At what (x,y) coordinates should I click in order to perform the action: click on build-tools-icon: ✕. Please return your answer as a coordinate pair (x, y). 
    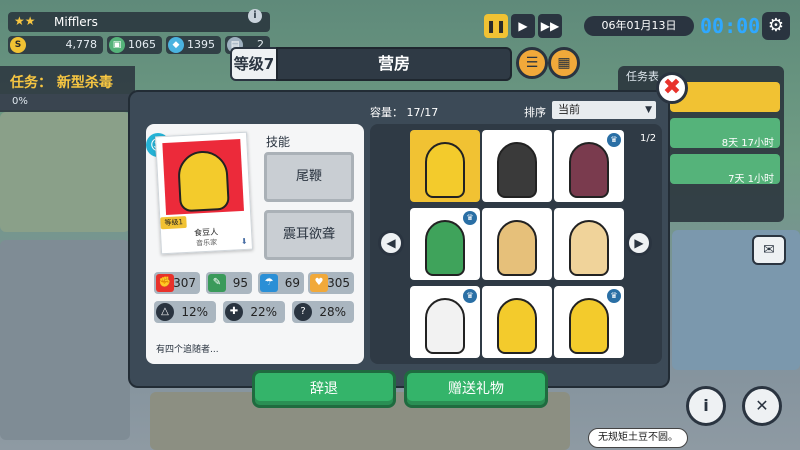
    Looking at the image, I should click on (762, 406).